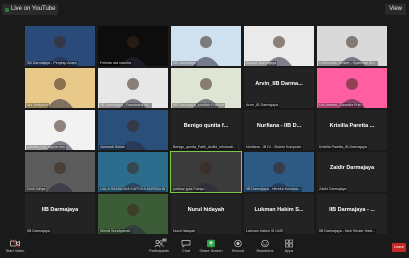  What do you see at coordinates (36, 189) in the screenshot?
I see `participant-name: Dedi Yahya` at bounding box center [36, 189].